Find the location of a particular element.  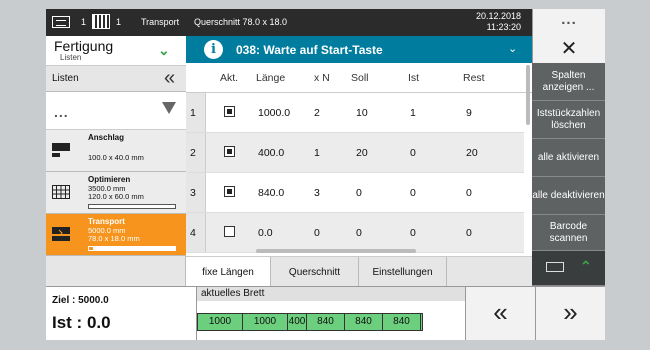

tab-fixed-lengths: fixe Längen is located at coordinates (228, 272).